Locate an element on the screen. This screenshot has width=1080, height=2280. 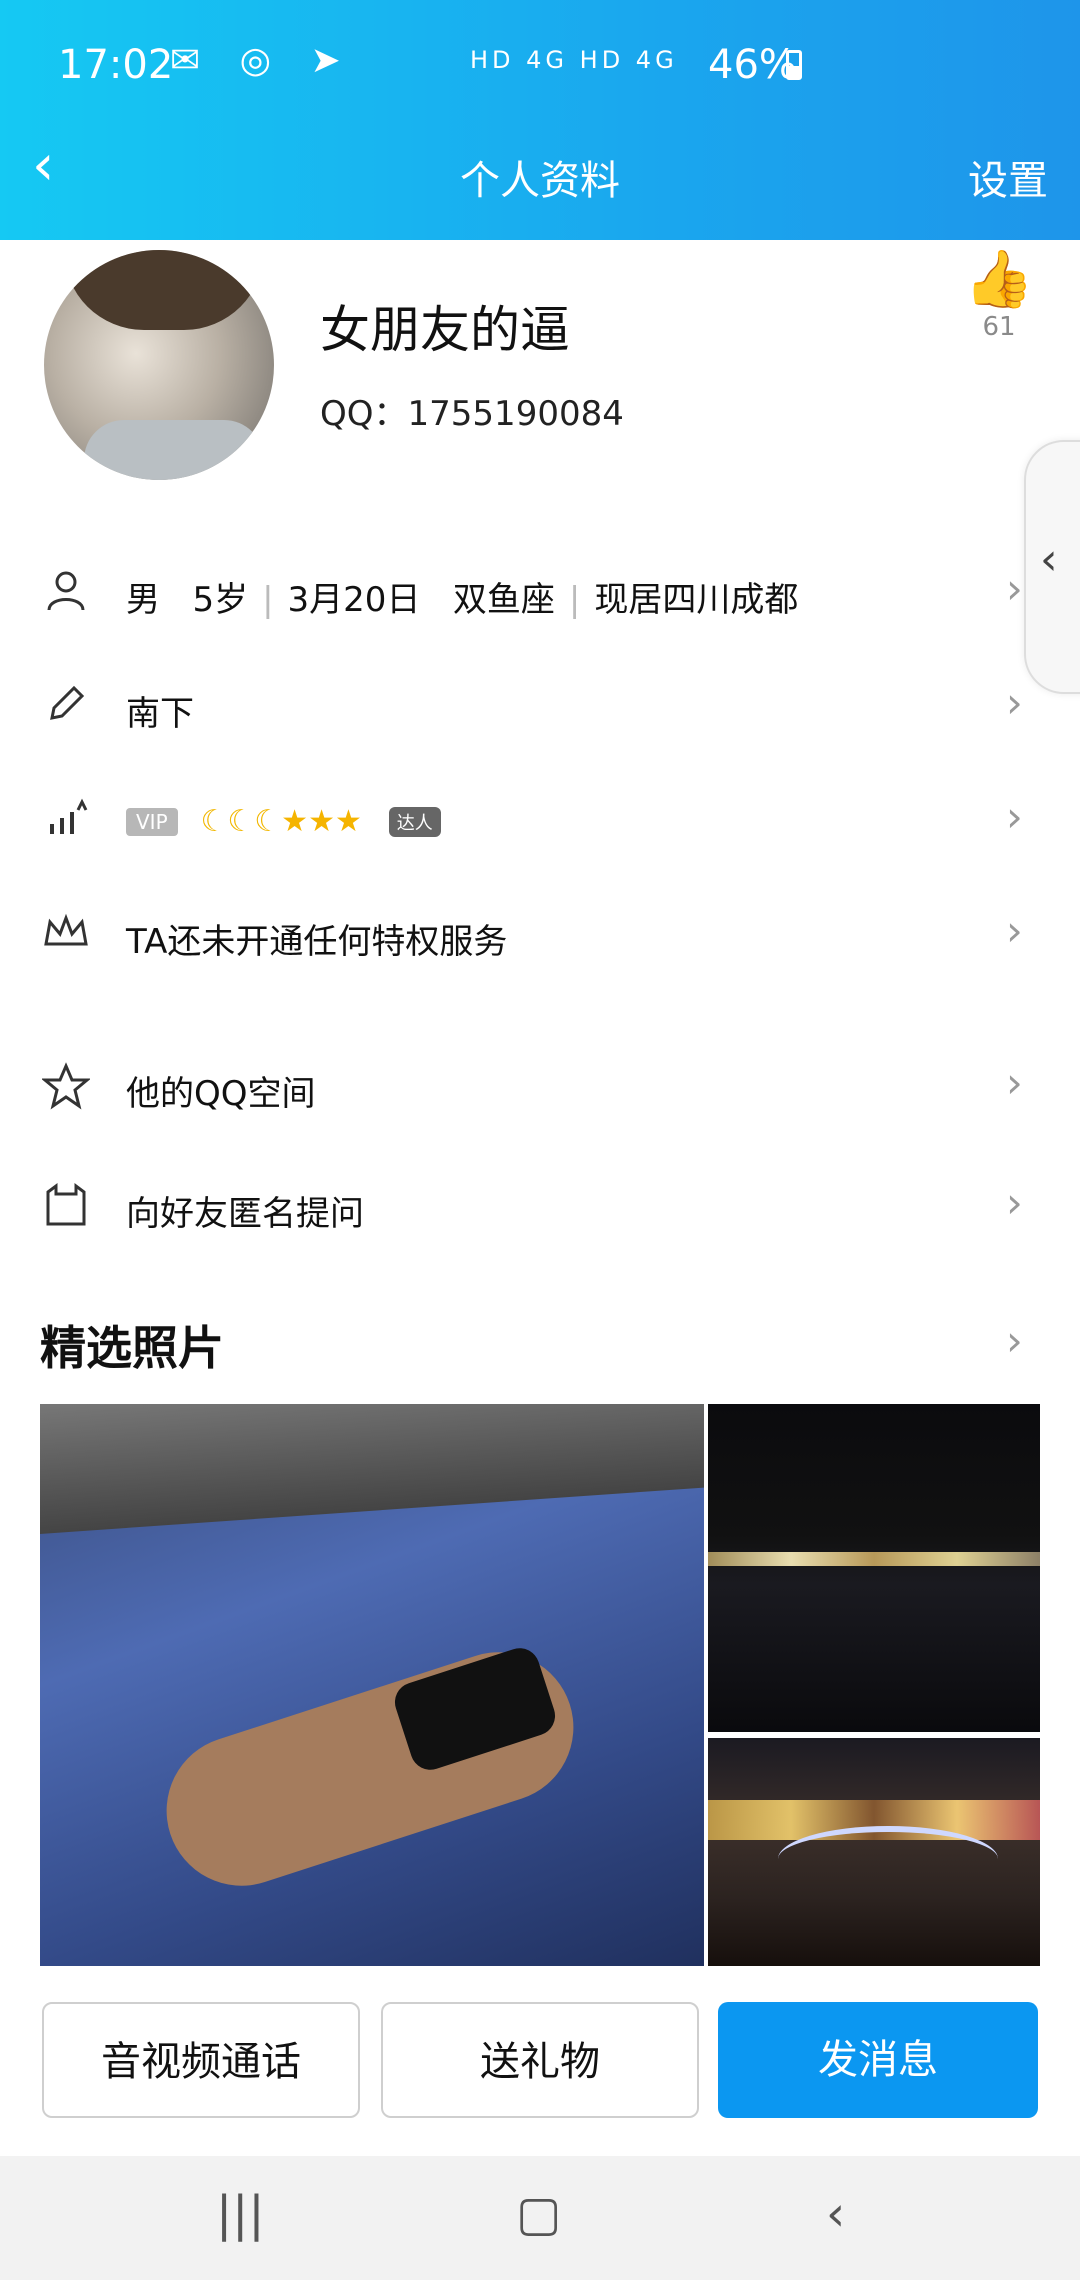
user-icon is located at coordinates (66, 596).